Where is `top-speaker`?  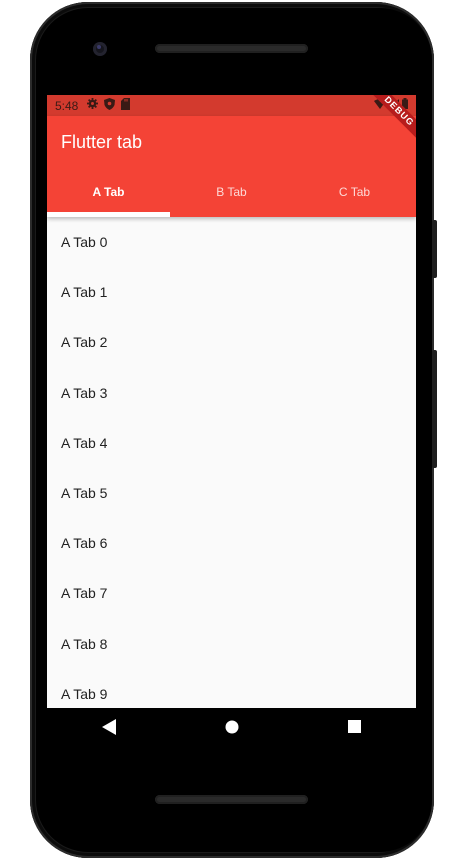 top-speaker is located at coordinates (231, 48).